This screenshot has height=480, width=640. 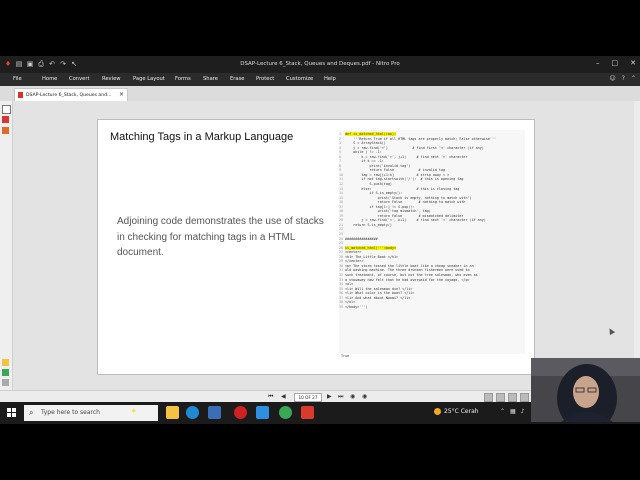 What do you see at coordinates (172, 412) in the screenshot?
I see `file-explorer-icon` at bounding box center [172, 412].